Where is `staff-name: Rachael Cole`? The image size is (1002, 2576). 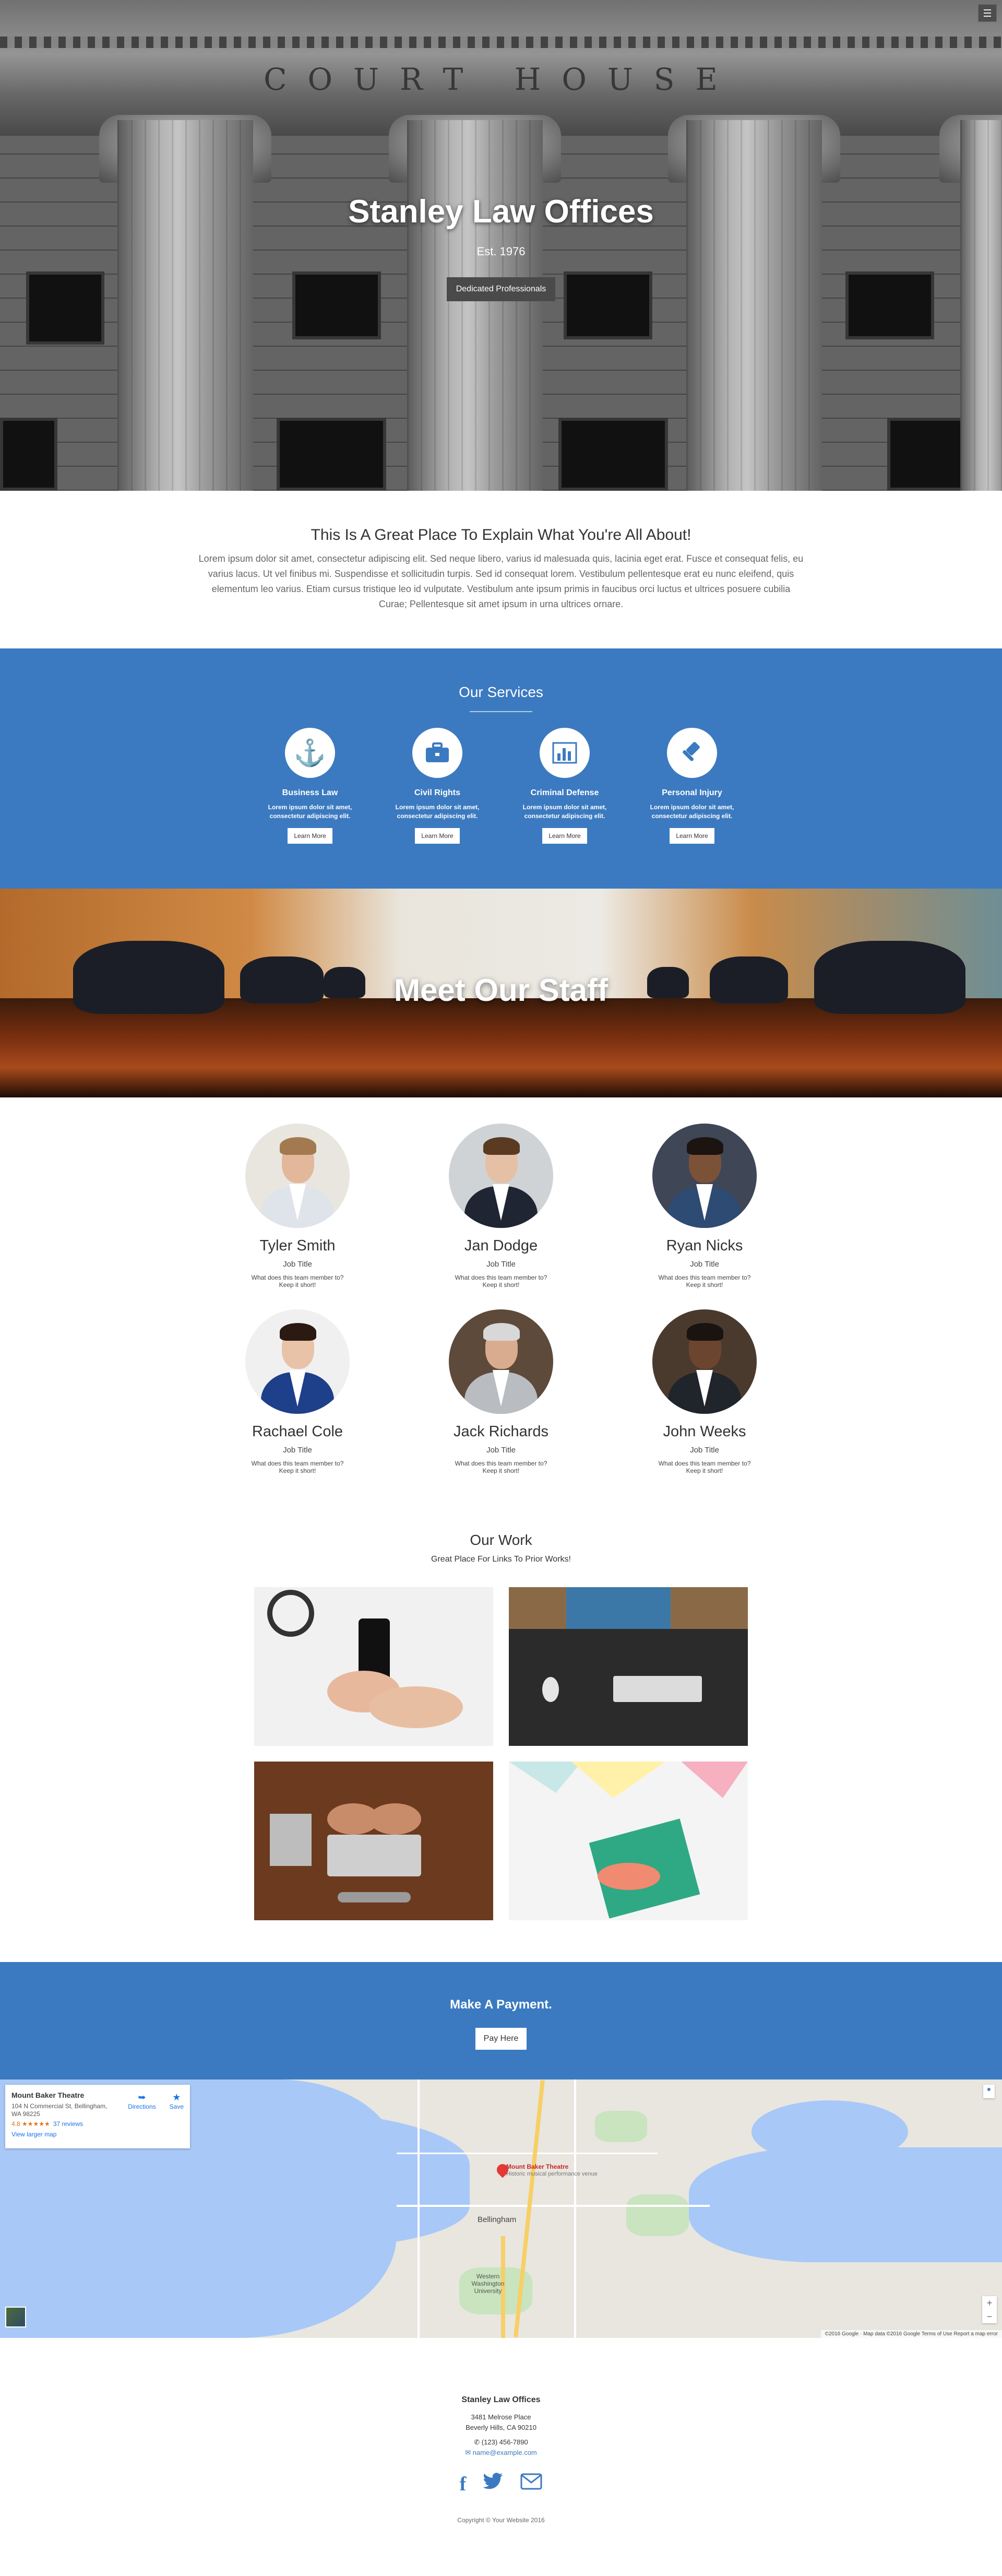 staff-name: Rachael Cole is located at coordinates (297, 1431).